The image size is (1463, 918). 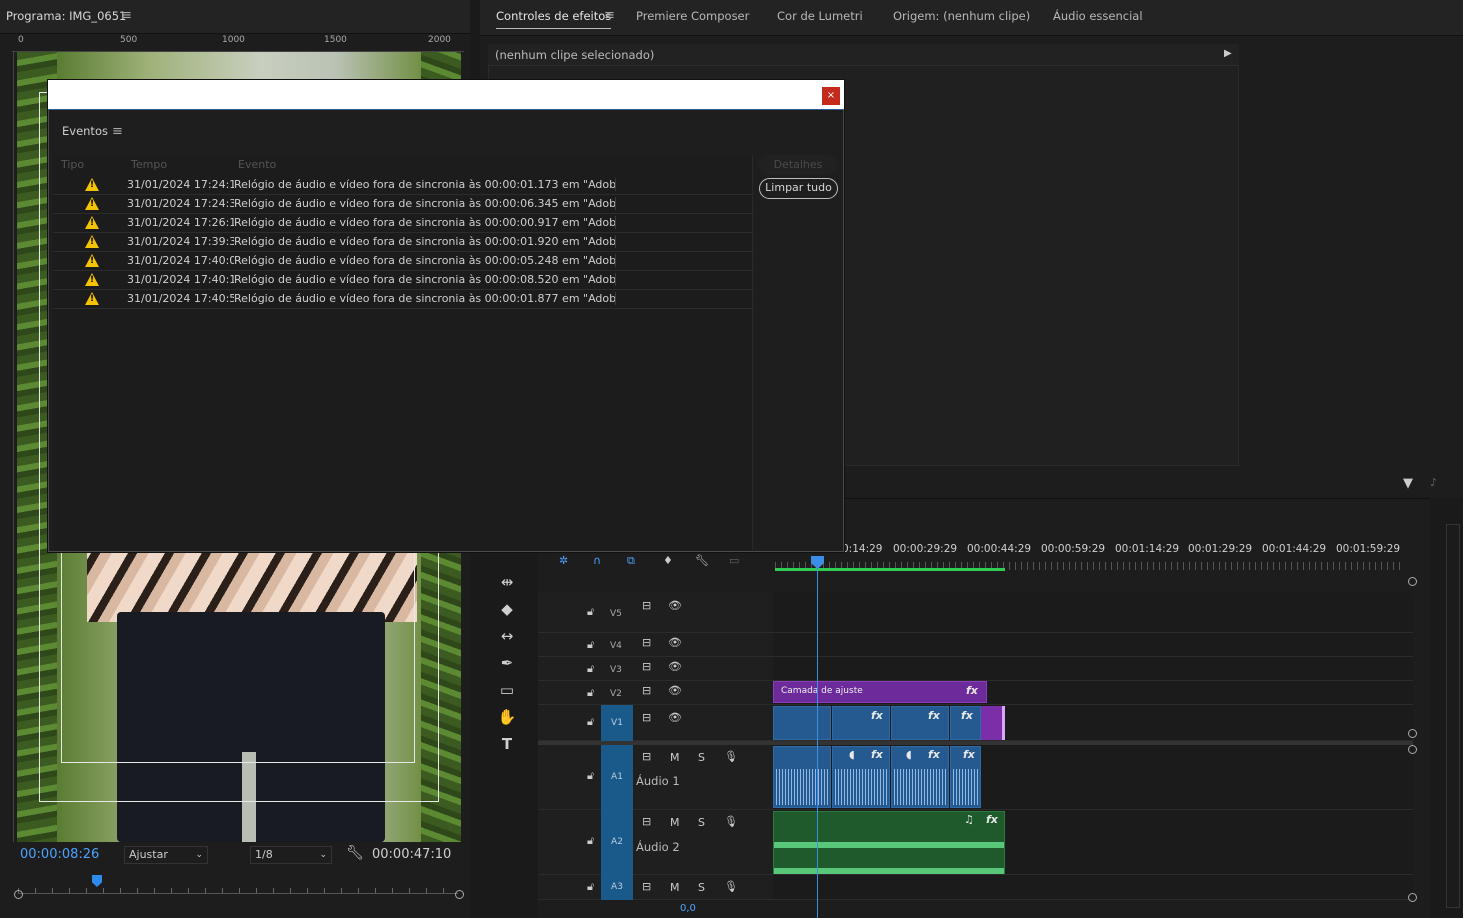 What do you see at coordinates (459, 894) in the screenshot?
I see `zoom-handle-right` at bounding box center [459, 894].